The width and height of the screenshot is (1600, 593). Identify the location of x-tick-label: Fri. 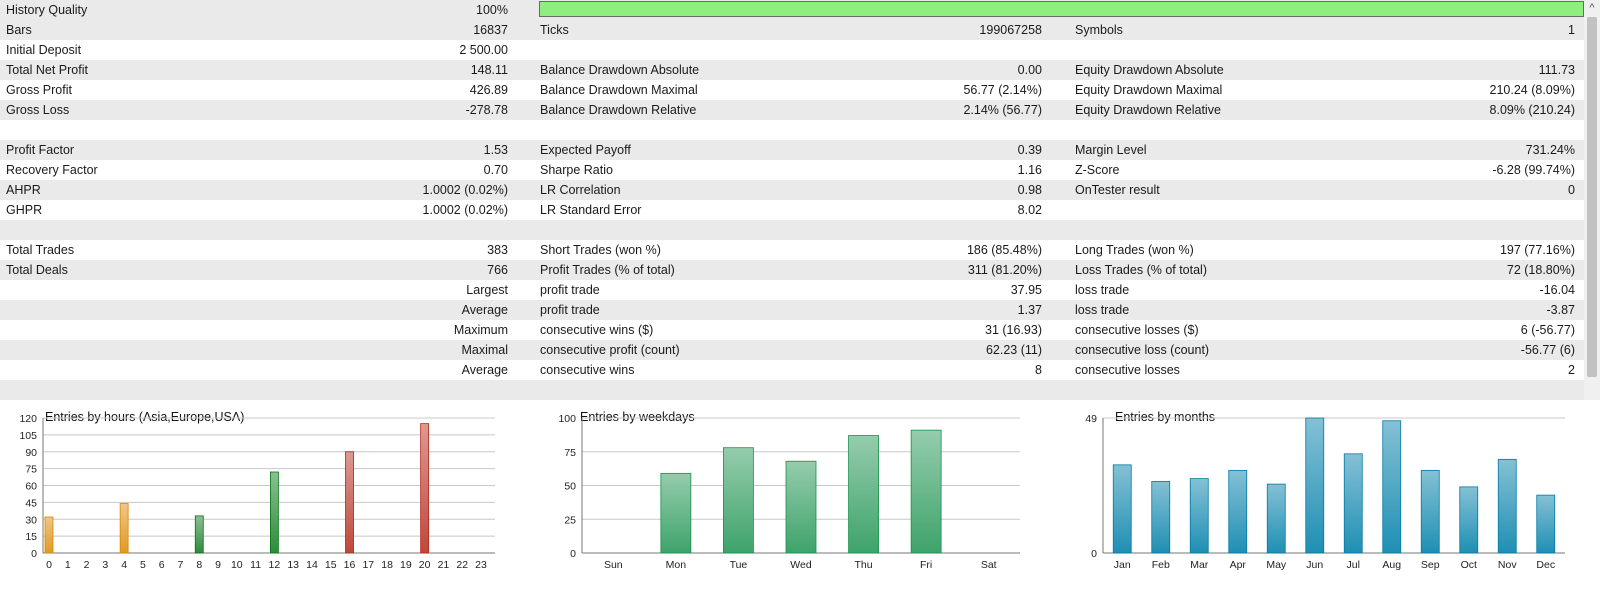
(926, 565).